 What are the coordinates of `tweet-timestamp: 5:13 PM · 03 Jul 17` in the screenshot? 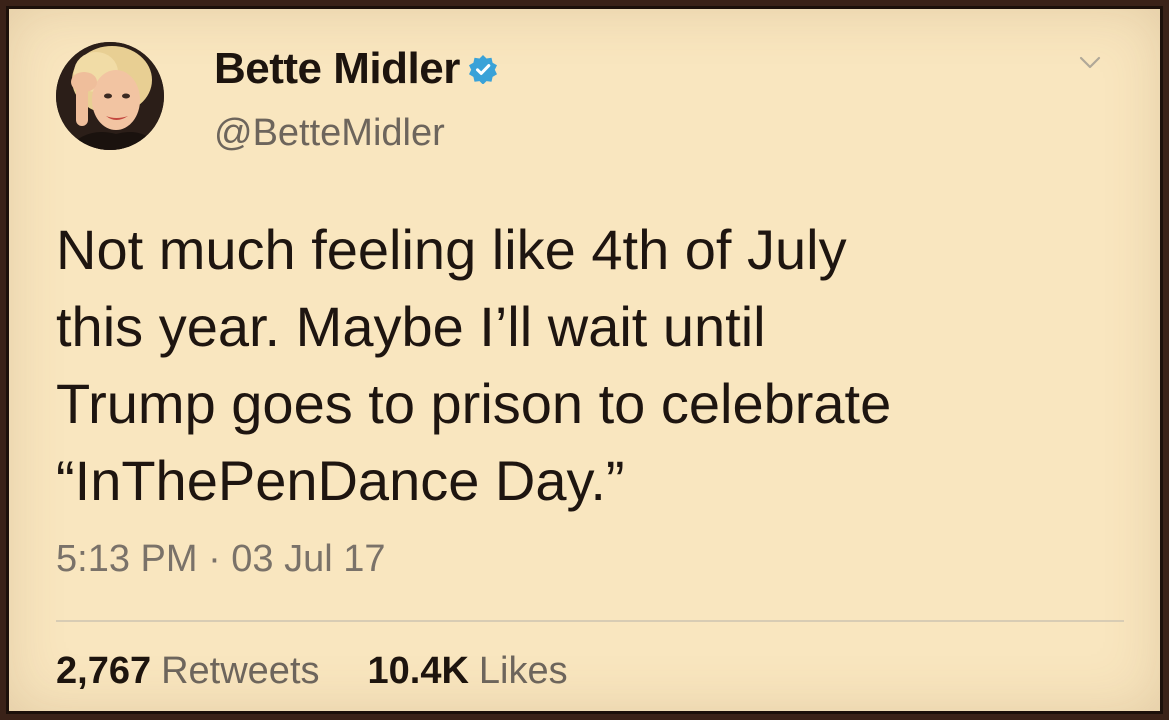 It's located at (221, 559).